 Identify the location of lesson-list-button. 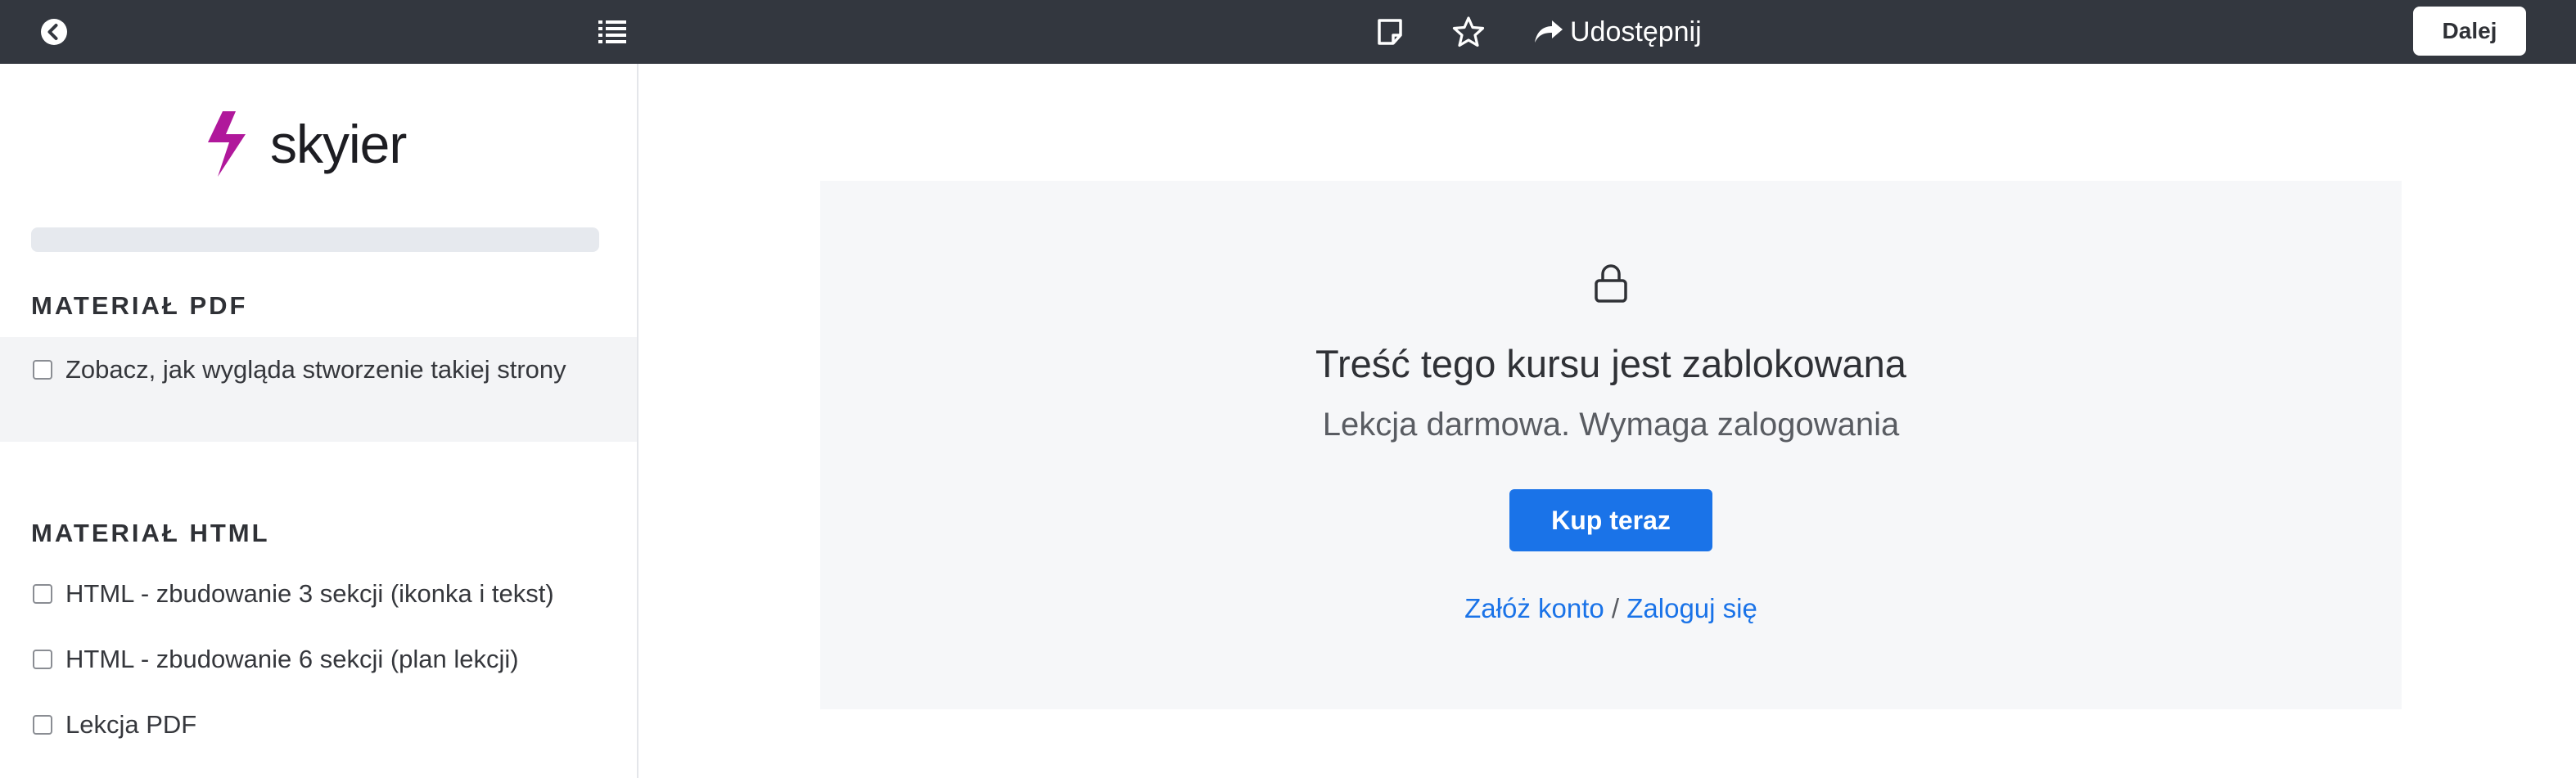
(612, 32).